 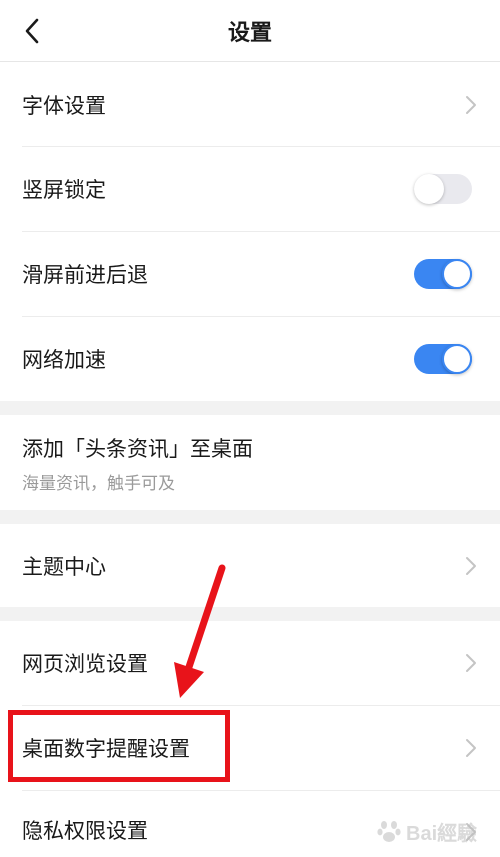 What do you see at coordinates (85, 831) in the screenshot?
I see `row-label: 隐私权限设置` at bounding box center [85, 831].